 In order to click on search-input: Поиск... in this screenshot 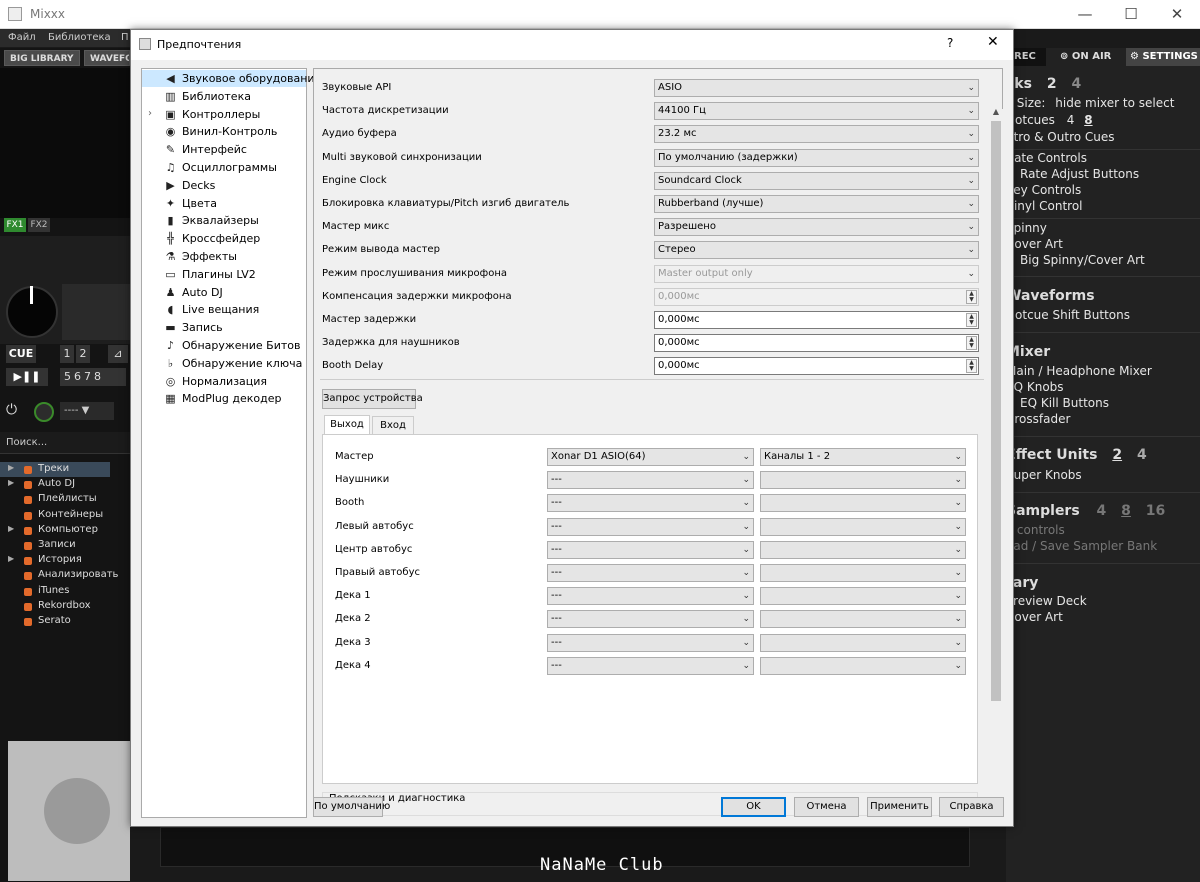, I will do `click(65, 443)`.